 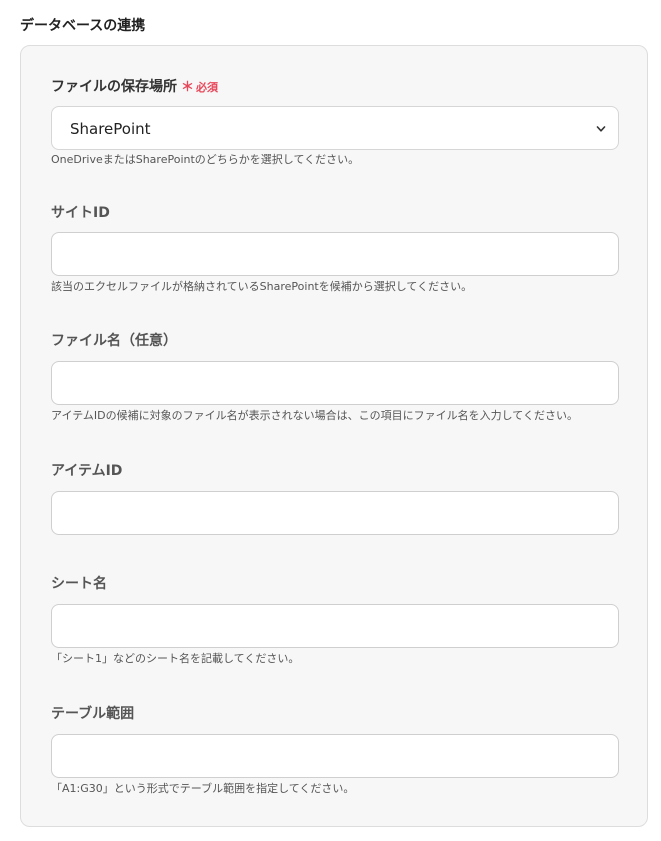 I want to click on item-id-label: アイテムID, so click(x=87, y=471).